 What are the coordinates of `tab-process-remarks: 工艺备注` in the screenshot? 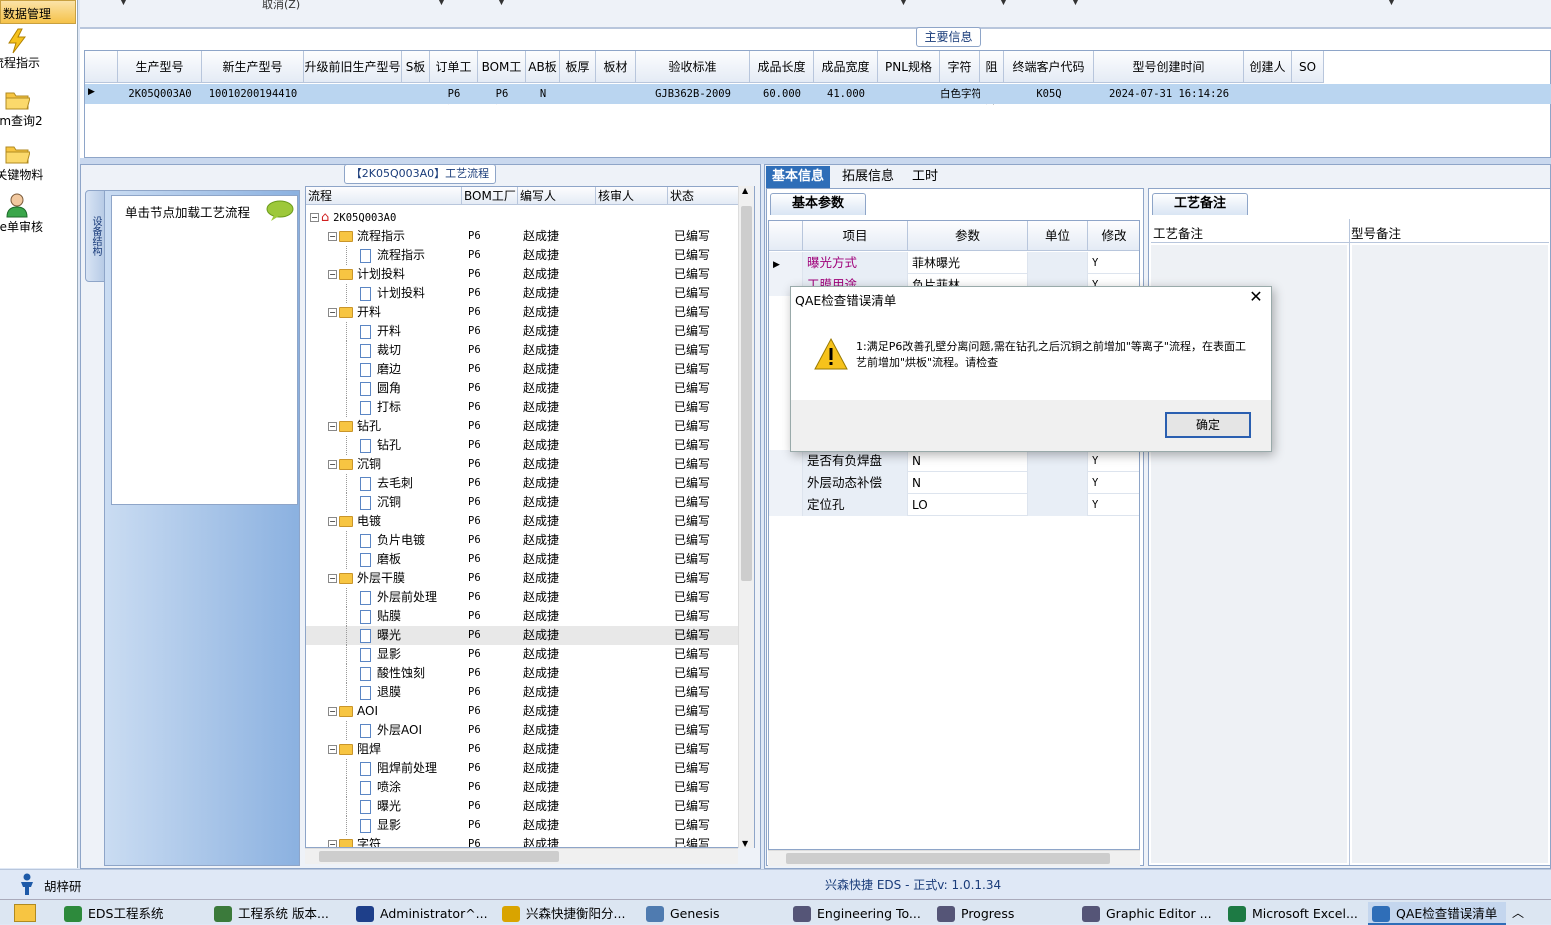 It's located at (1200, 204).